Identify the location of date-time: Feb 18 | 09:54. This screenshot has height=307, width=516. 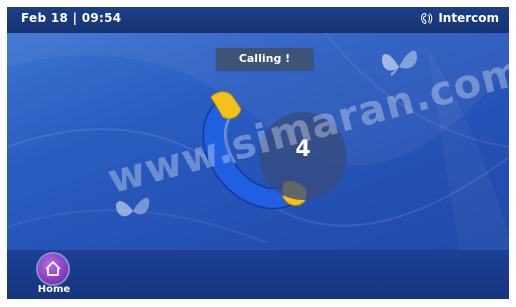
(71, 18).